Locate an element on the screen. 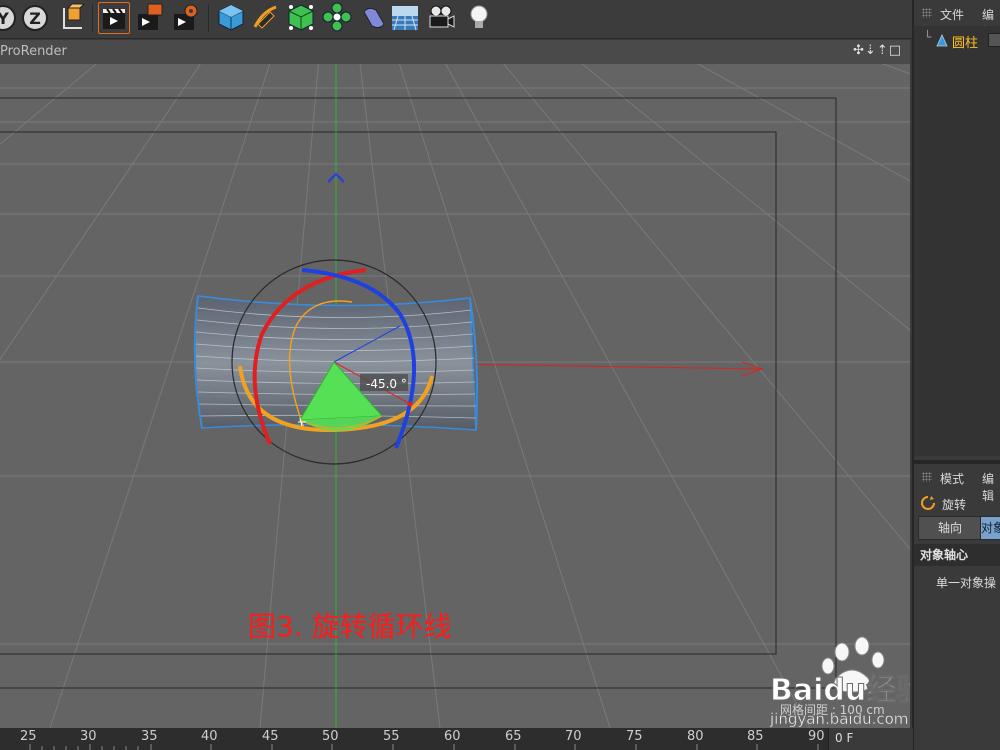 This screenshot has width=1000, height=750. watermark-url: jingyan.baidu.com is located at coordinates (838, 719).